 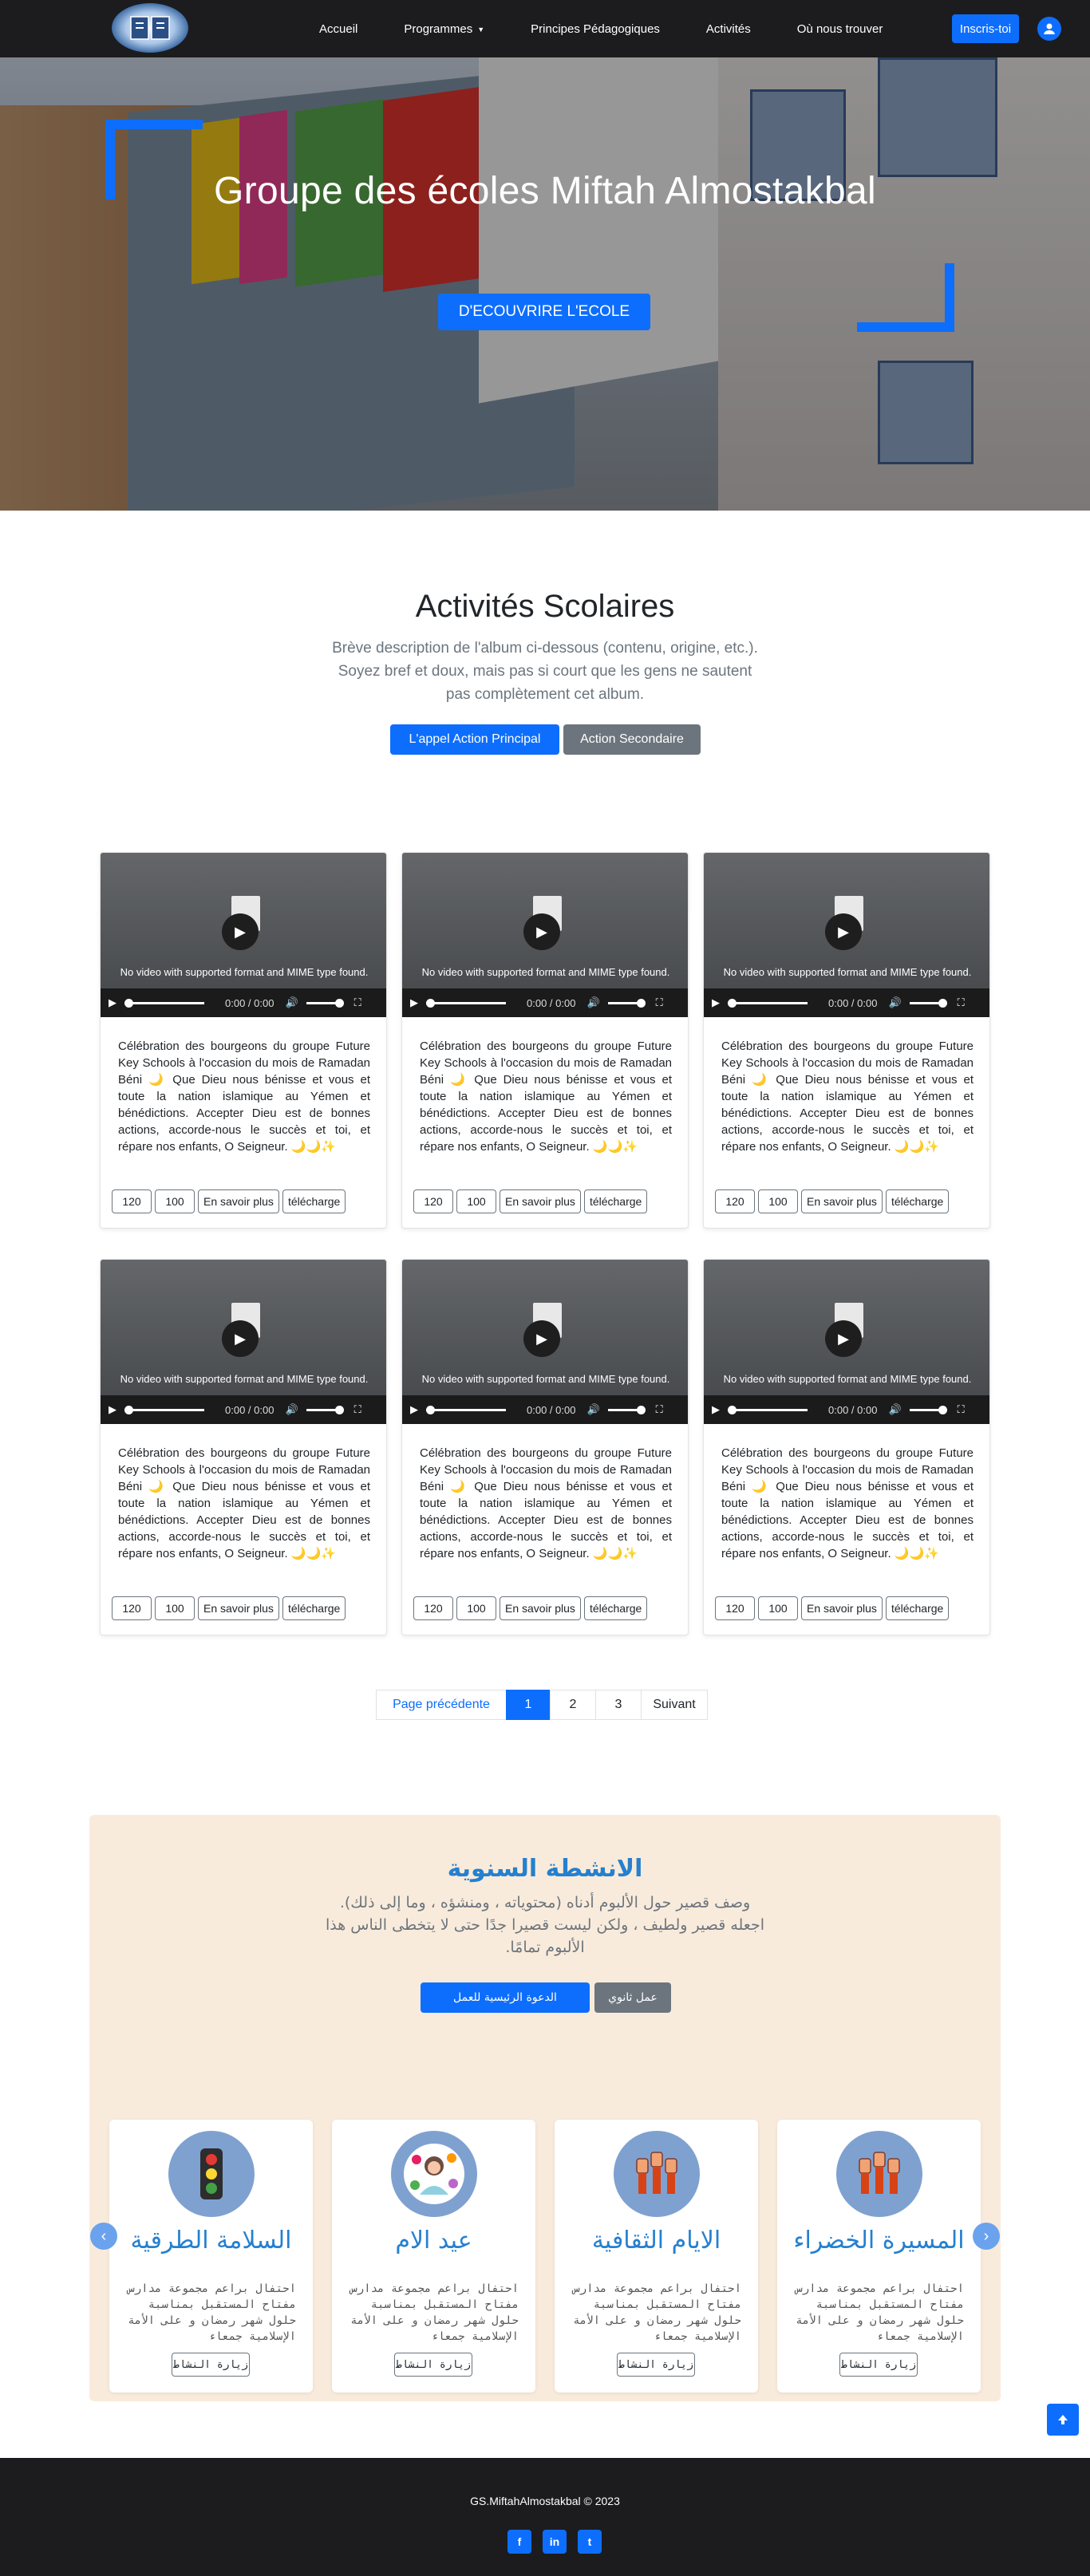 What do you see at coordinates (555, 2542) in the screenshot?
I see `linkedin-icon: in` at bounding box center [555, 2542].